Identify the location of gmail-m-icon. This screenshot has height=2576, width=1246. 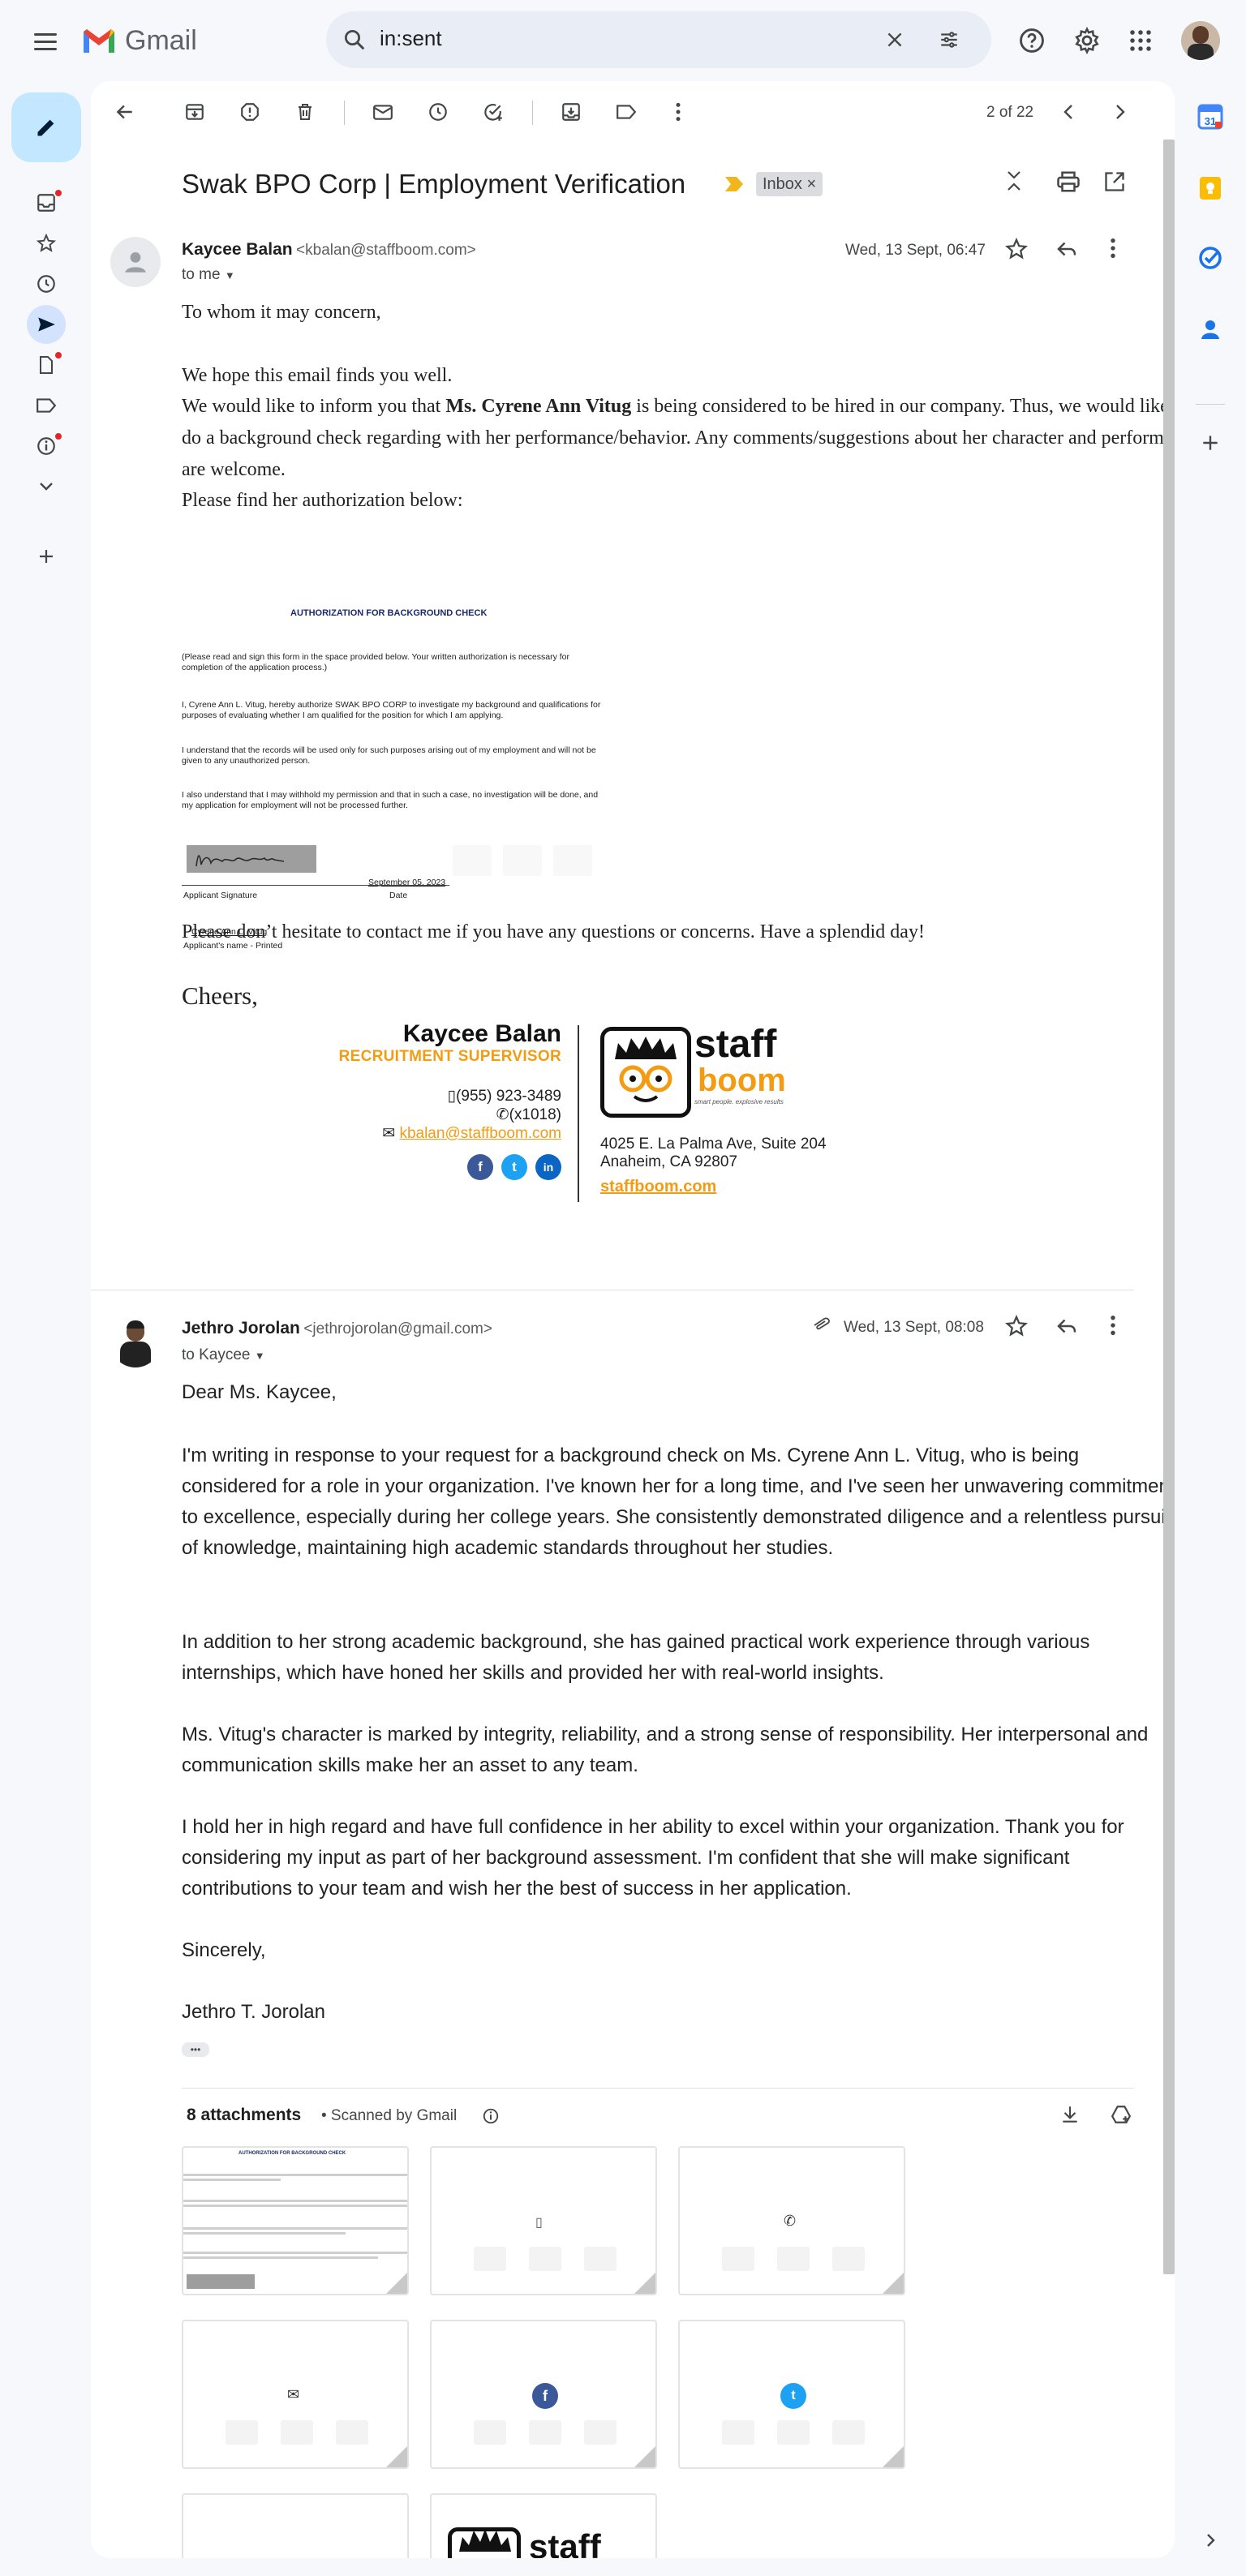
(99, 41).